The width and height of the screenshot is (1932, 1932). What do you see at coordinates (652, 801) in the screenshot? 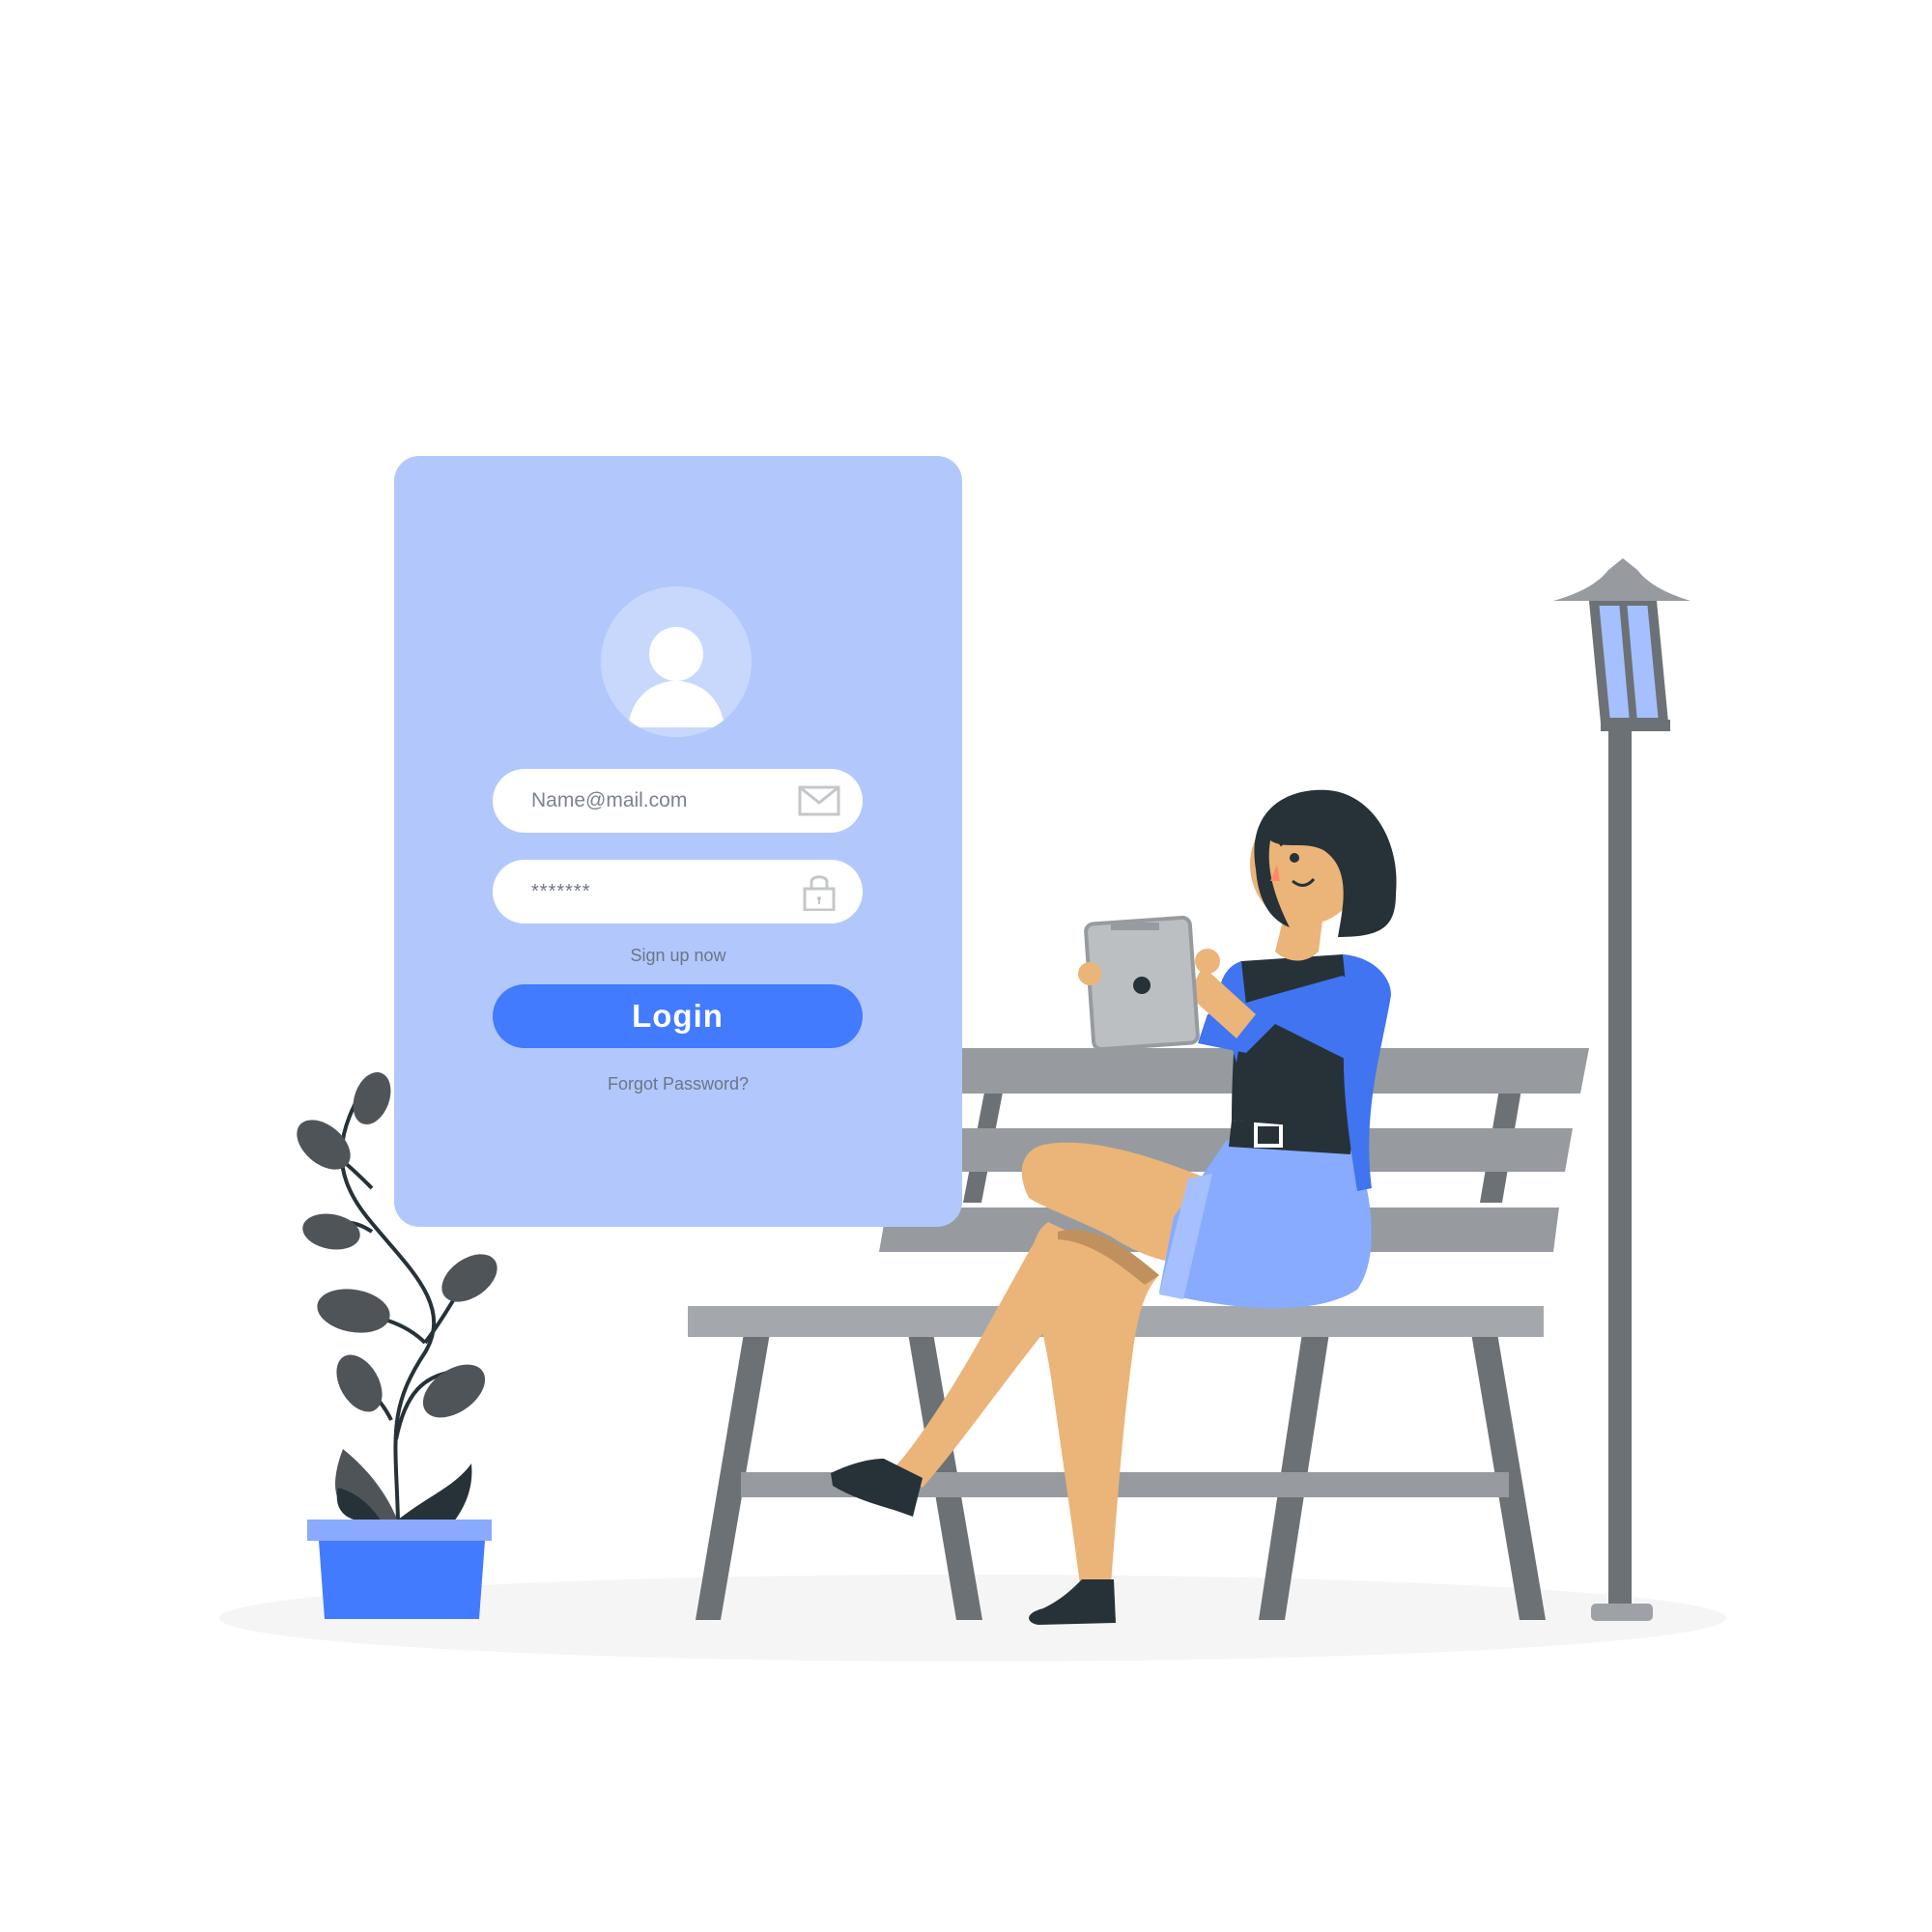
I see `email-input` at bounding box center [652, 801].